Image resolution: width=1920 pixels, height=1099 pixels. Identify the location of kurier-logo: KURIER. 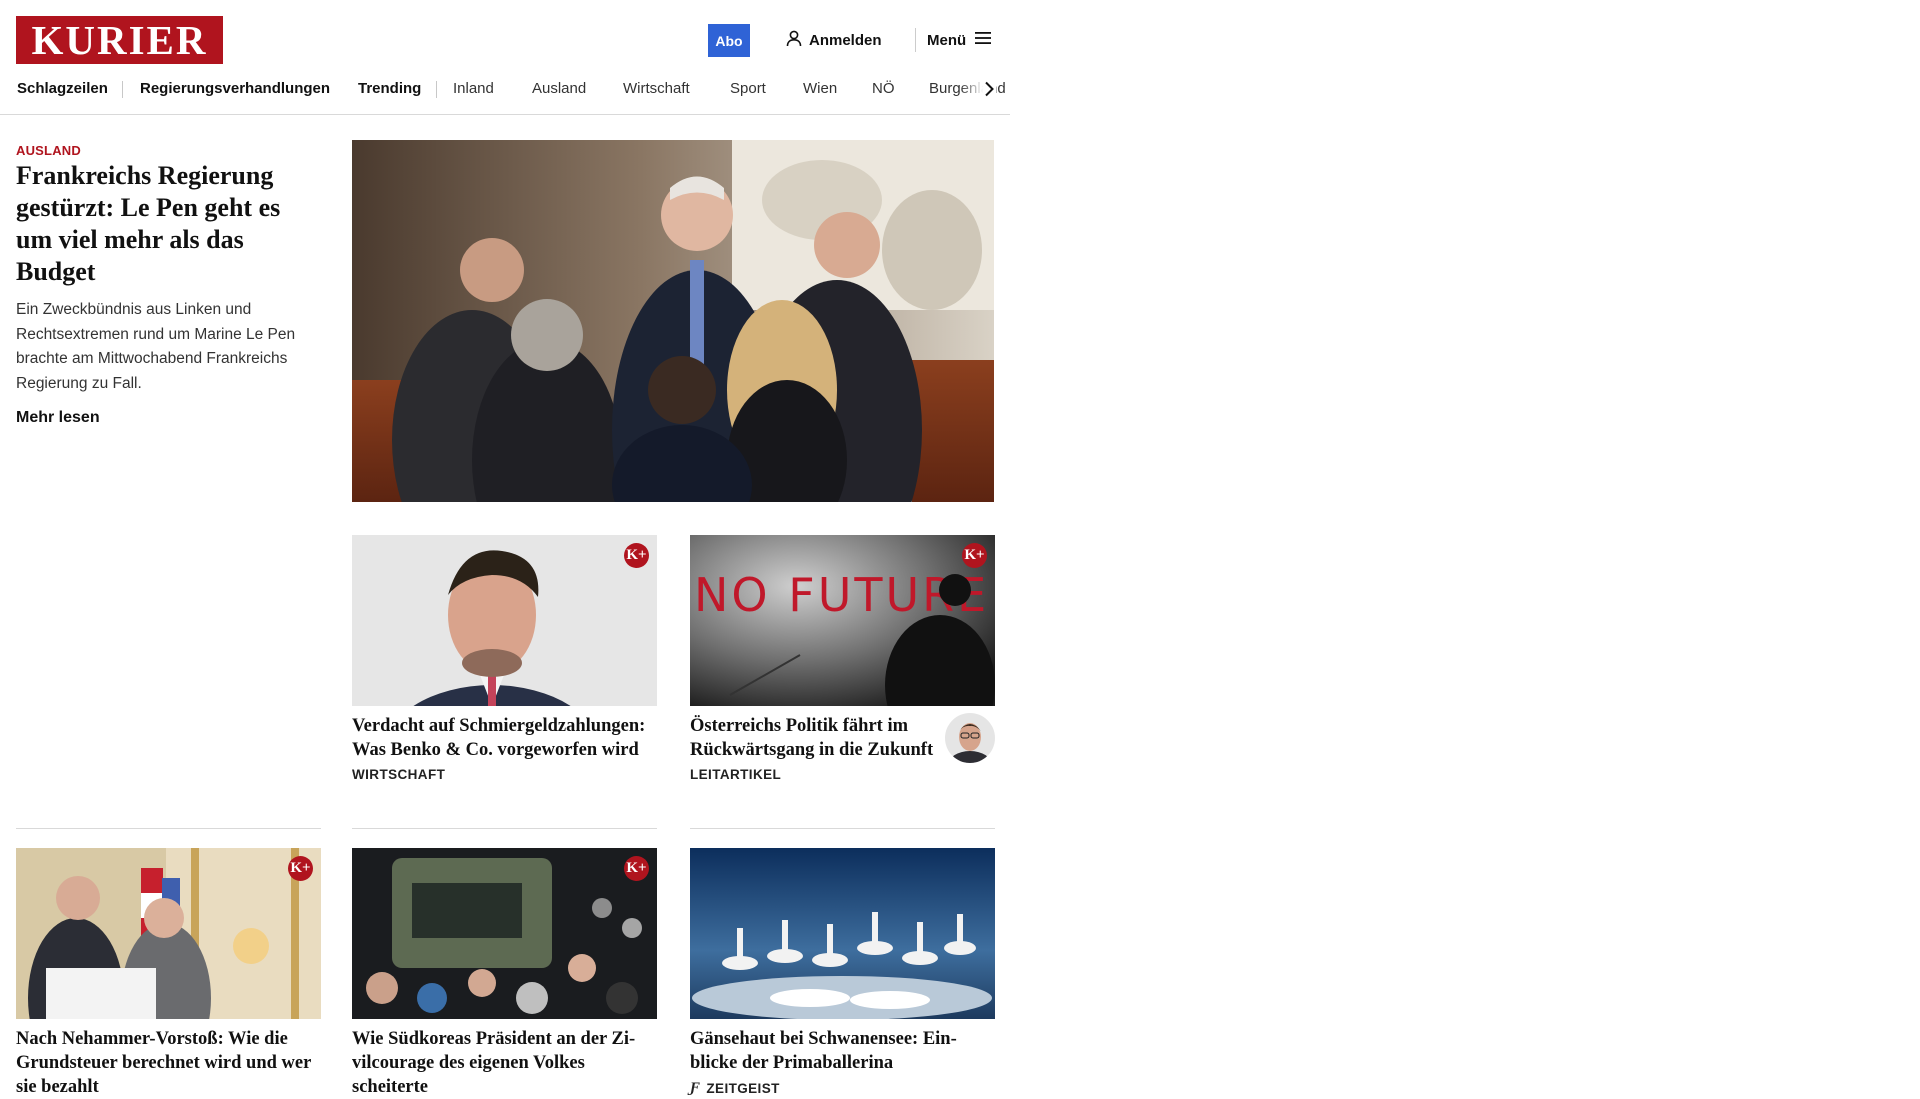
(119, 40).